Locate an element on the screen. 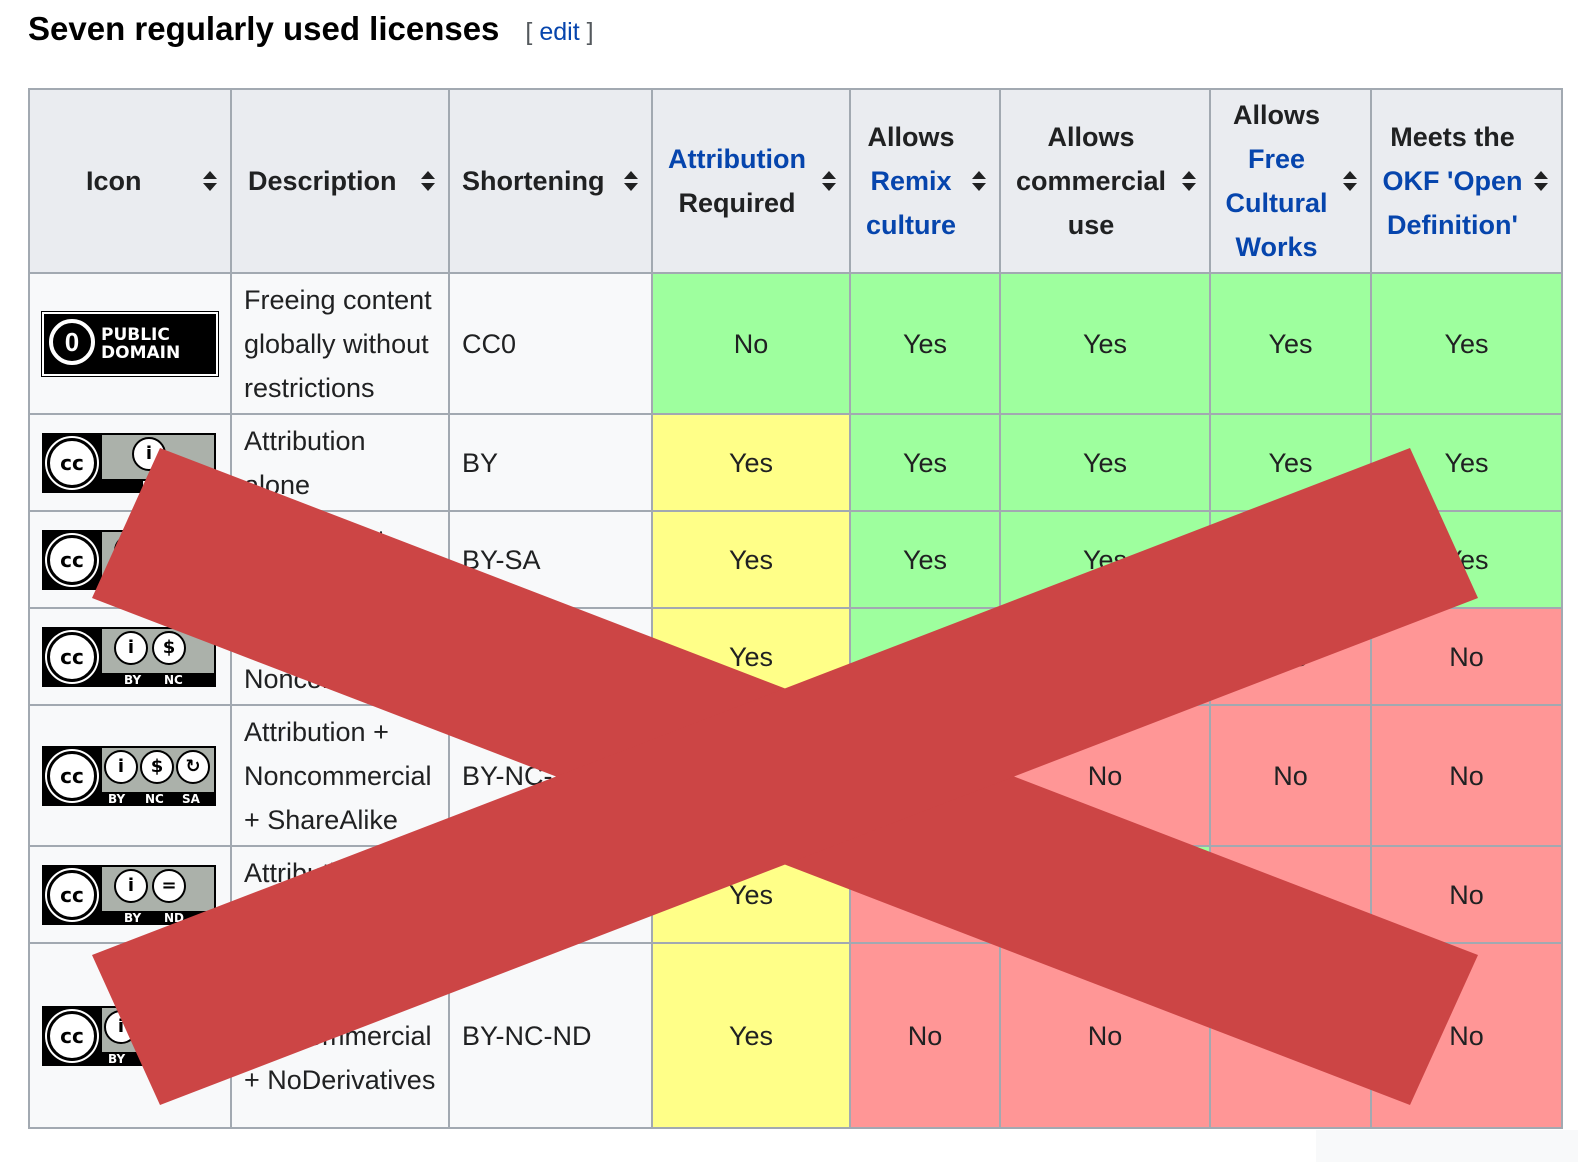 The image size is (1578, 1162). sharealike-icon: ↻ is located at coordinates (193, 766).